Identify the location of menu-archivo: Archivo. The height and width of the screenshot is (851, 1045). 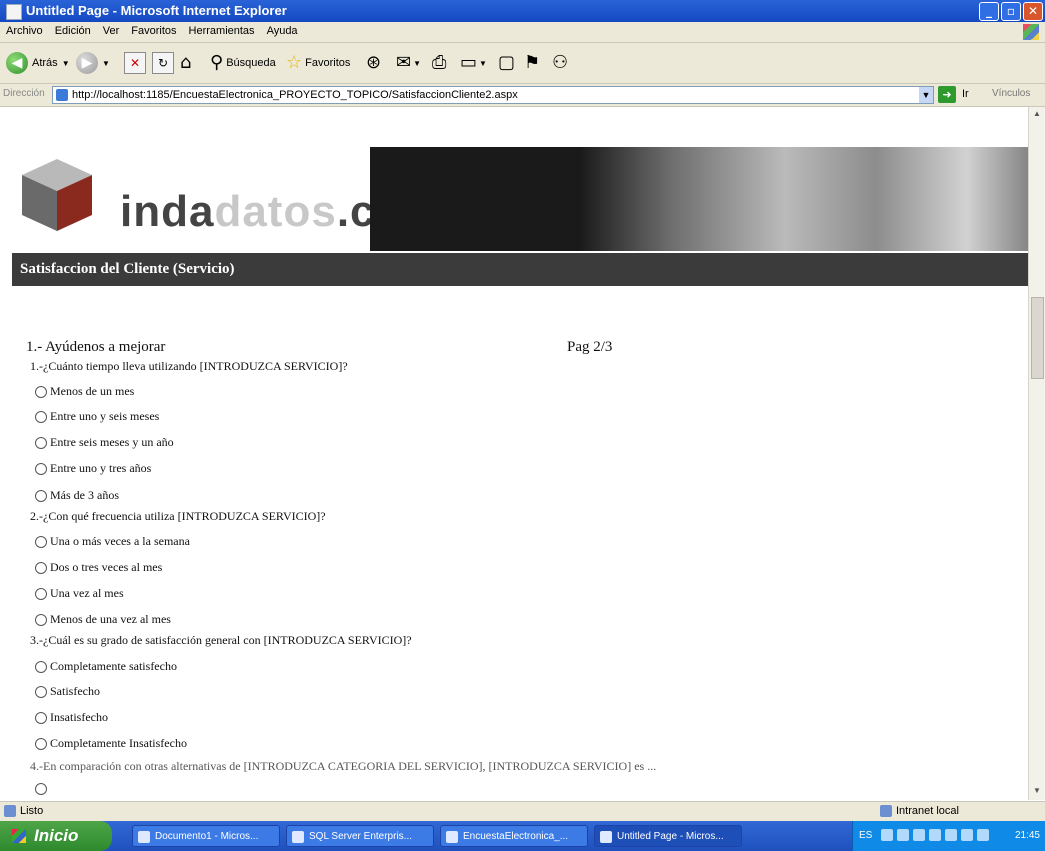
(24, 31).